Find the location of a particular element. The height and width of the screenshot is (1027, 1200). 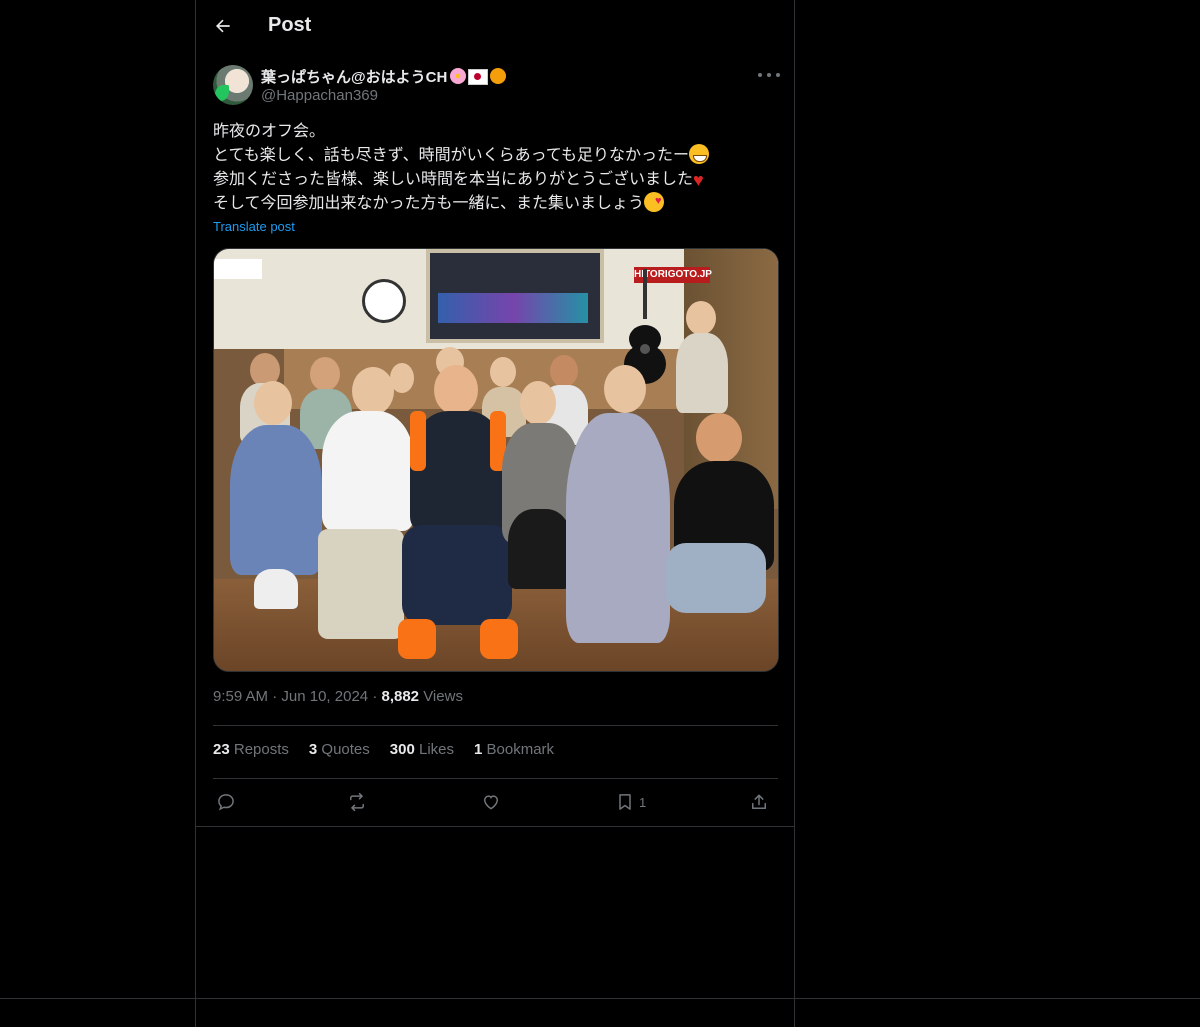

post-line: 昨夜のオフ会。 is located at coordinates (493, 132).